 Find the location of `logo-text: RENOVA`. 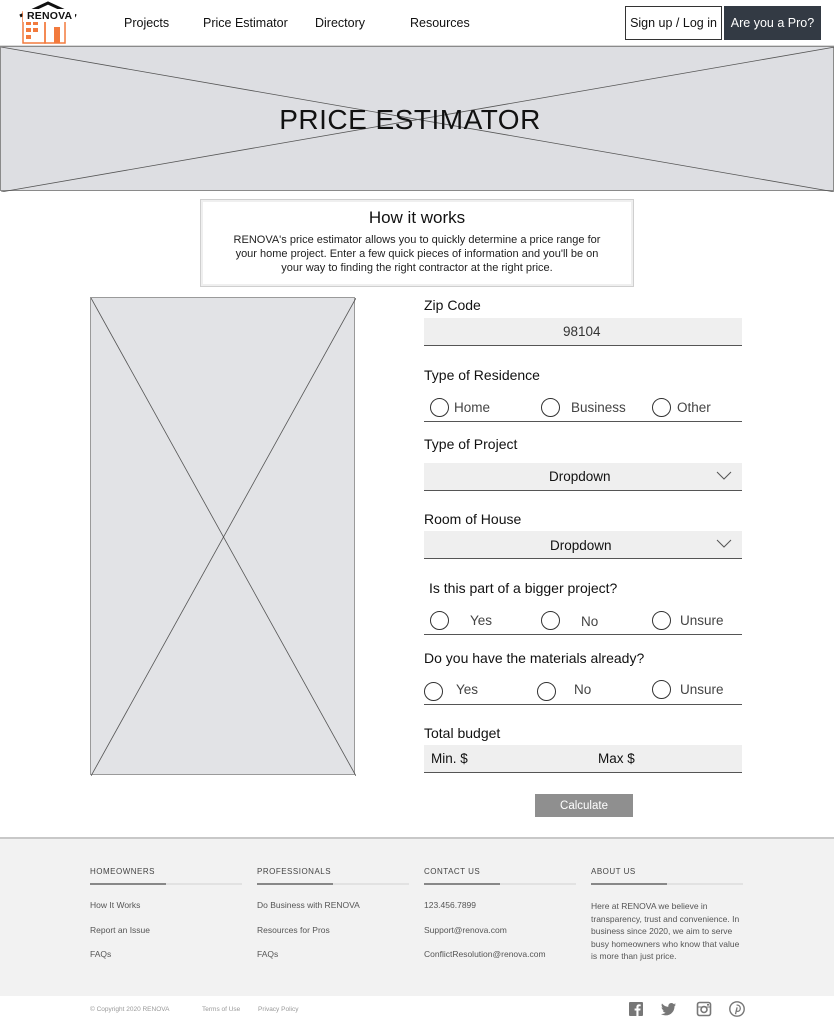

logo-text: RENOVA is located at coordinates (50, 16).